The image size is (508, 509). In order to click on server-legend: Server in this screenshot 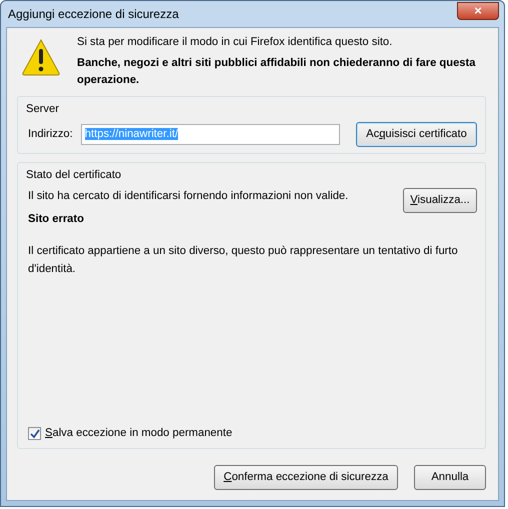, I will do `click(251, 109)`.